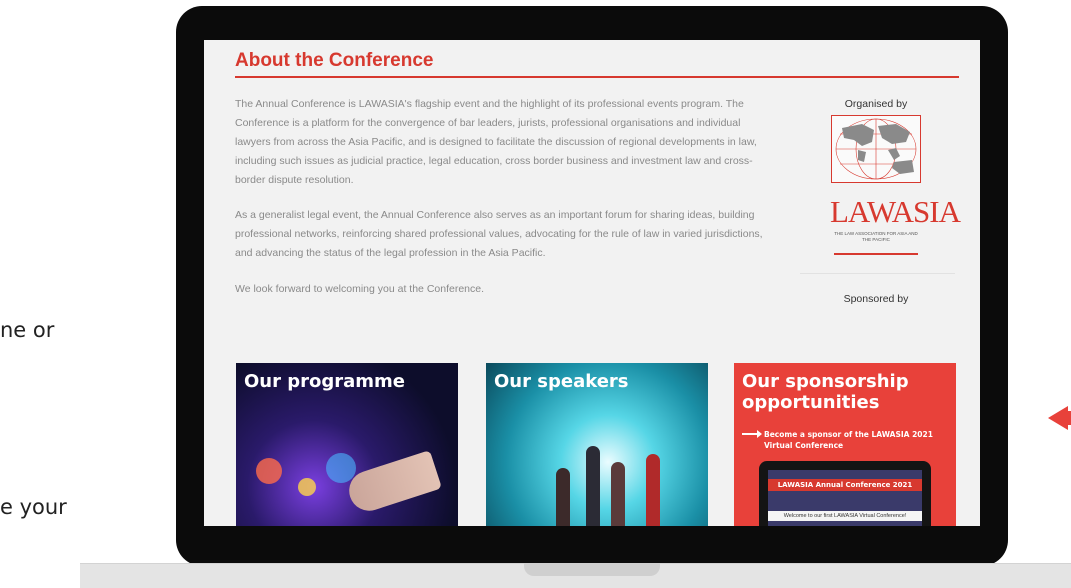 The height and width of the screenshot is (588, 1071). Describe the element at coordinates (33, 507) in the screenshot. I see `side-text-line-2: e your` at that location.